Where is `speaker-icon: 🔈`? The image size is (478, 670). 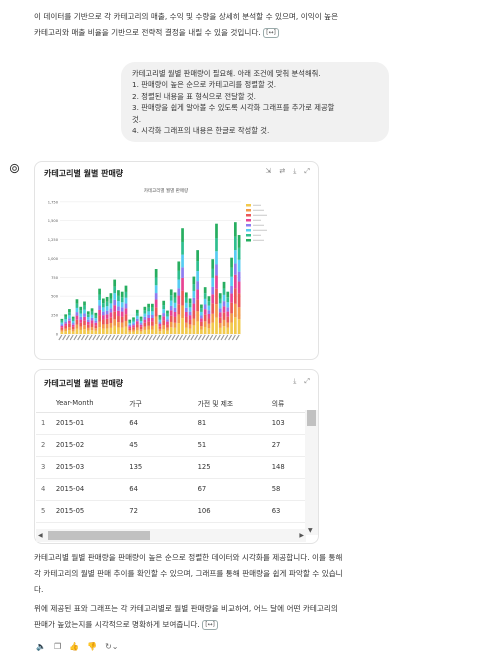
speaker-icon: 🔈 is located at coordinates (41, 646).